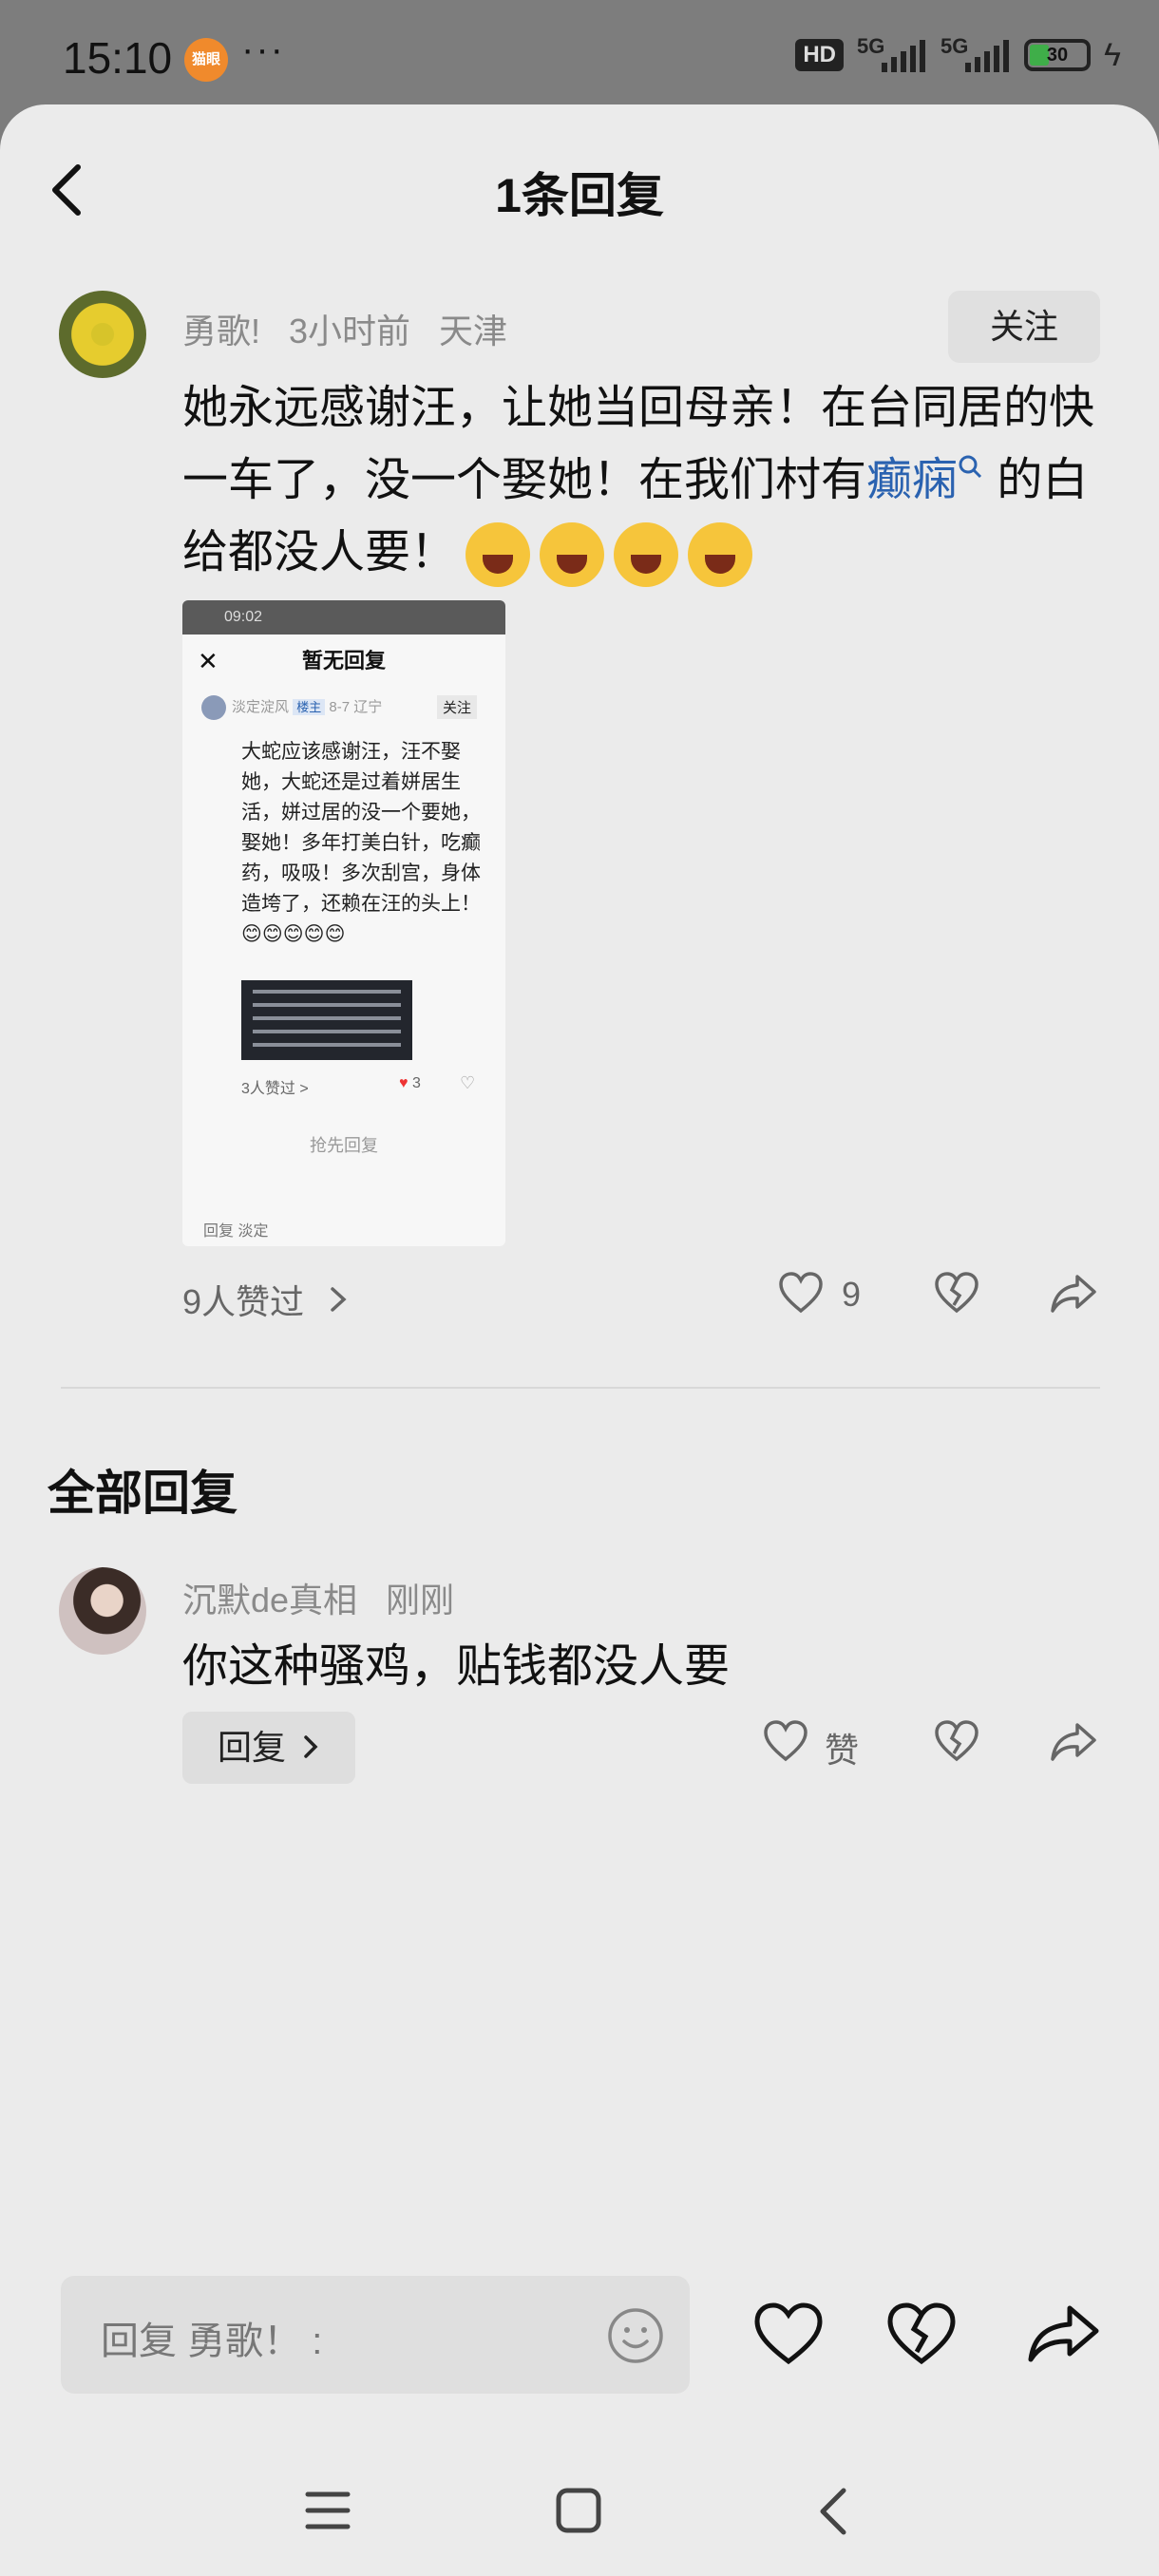  I want to click on network-type-label-2: 5G, so click(954, 46).